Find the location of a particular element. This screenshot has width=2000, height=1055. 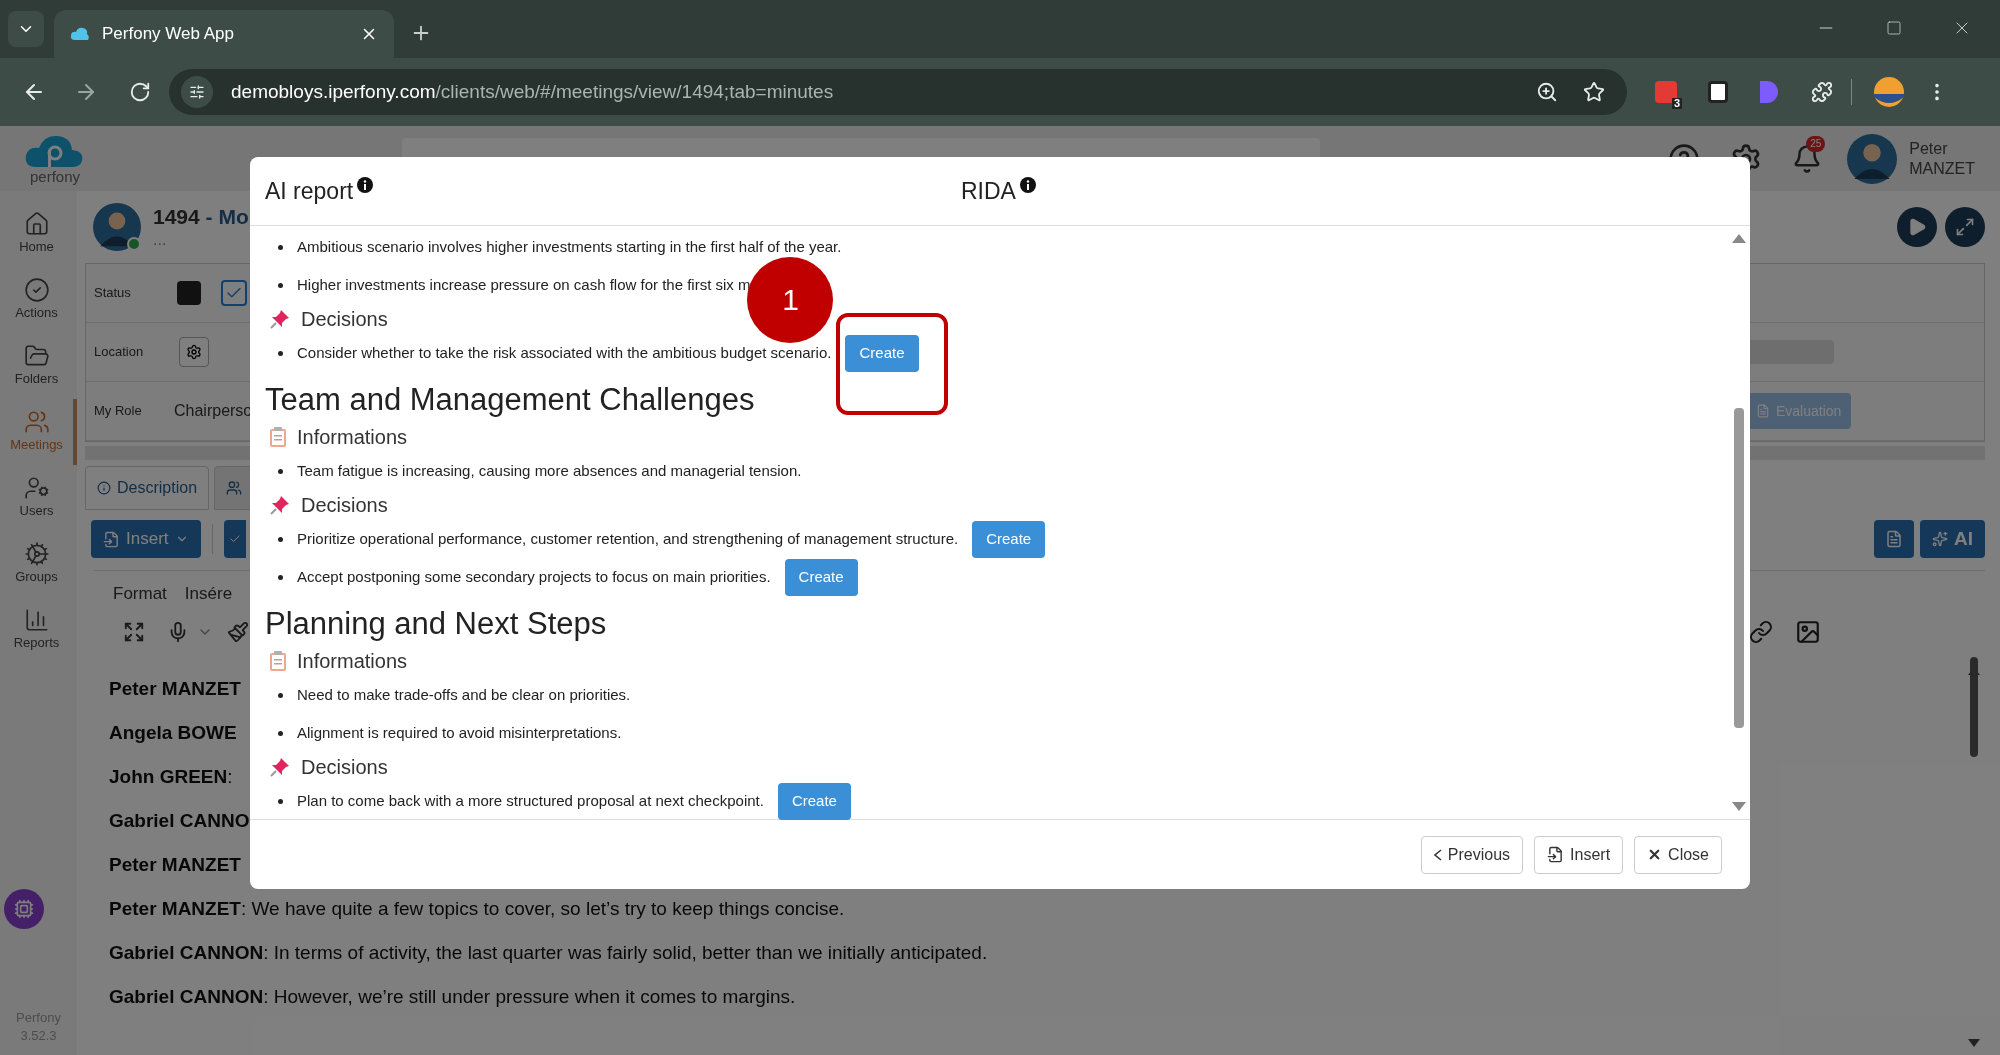

tab: Description is located at coordinates (147, 488).